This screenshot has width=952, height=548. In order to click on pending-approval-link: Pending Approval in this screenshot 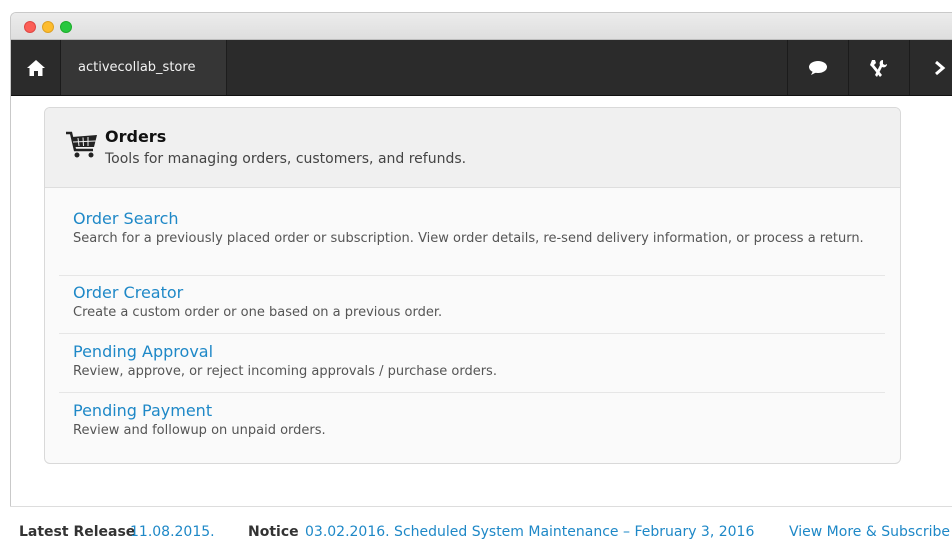, I will do `click(472, 352)`.